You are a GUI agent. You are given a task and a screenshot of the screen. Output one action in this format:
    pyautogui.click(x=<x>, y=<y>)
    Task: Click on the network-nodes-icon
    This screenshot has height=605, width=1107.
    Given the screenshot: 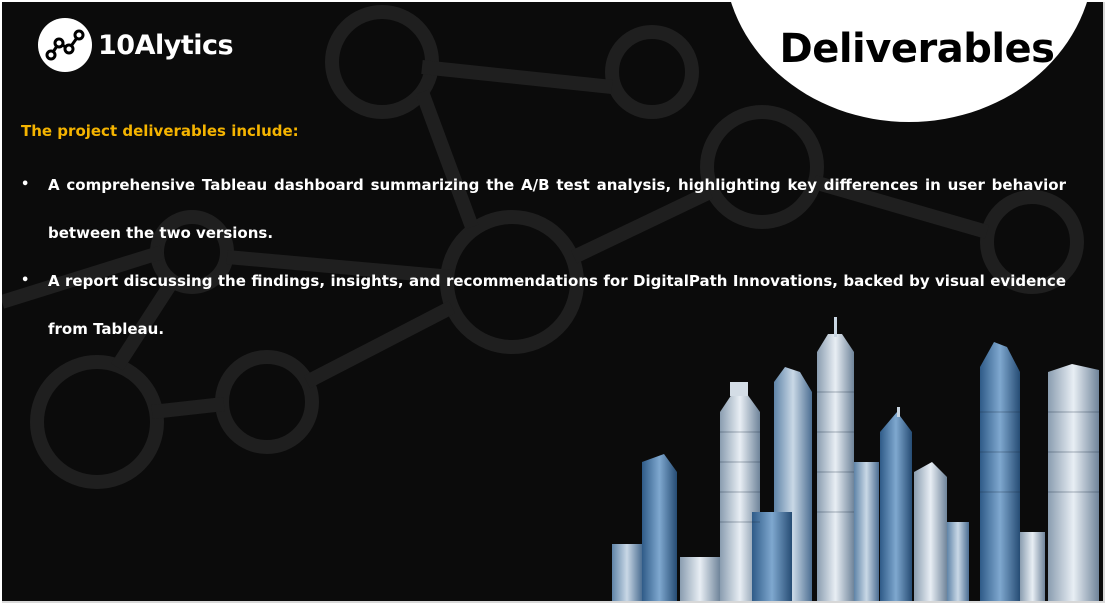 What is the action you would take?
    pyautogui.click(x=65, y=45)
    